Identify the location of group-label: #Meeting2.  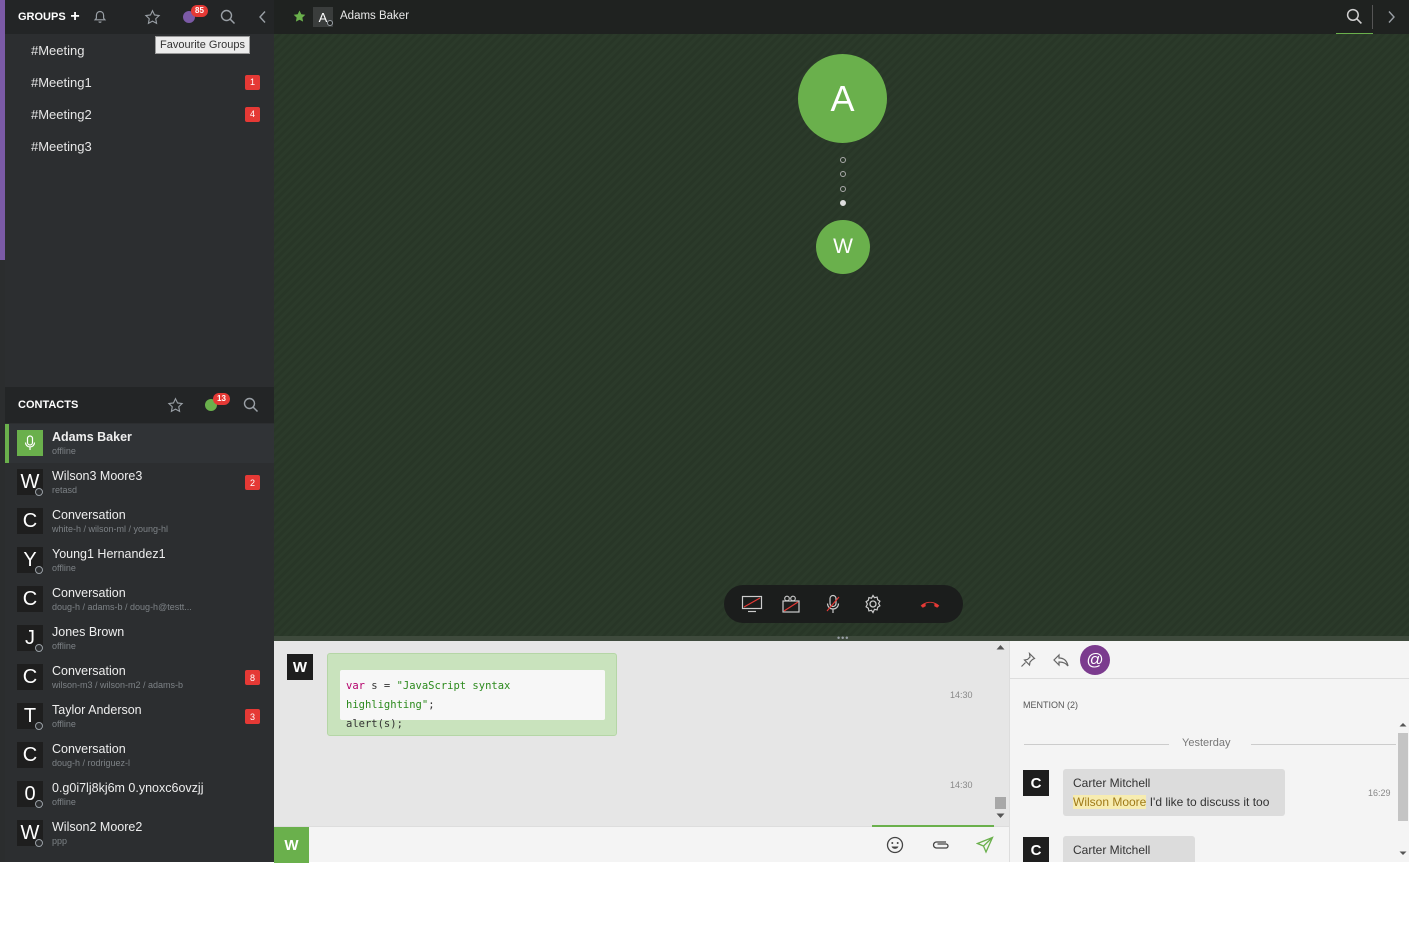
(61, 114).